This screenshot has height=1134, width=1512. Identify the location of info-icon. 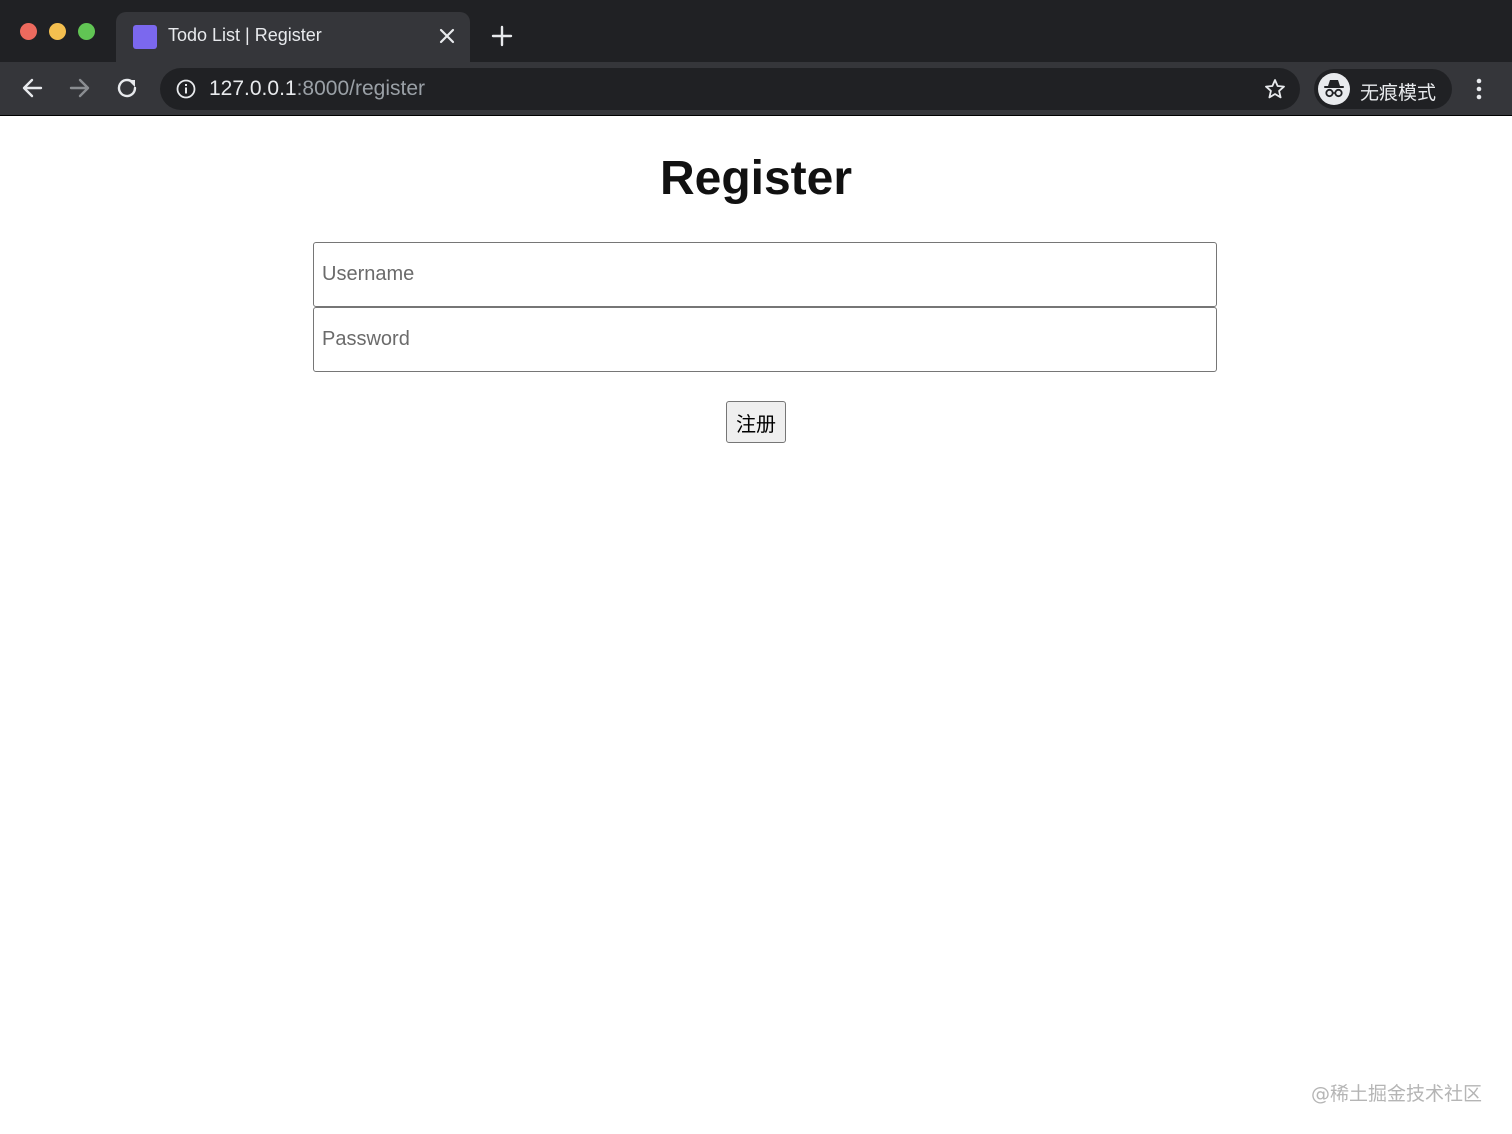
(186, 89).